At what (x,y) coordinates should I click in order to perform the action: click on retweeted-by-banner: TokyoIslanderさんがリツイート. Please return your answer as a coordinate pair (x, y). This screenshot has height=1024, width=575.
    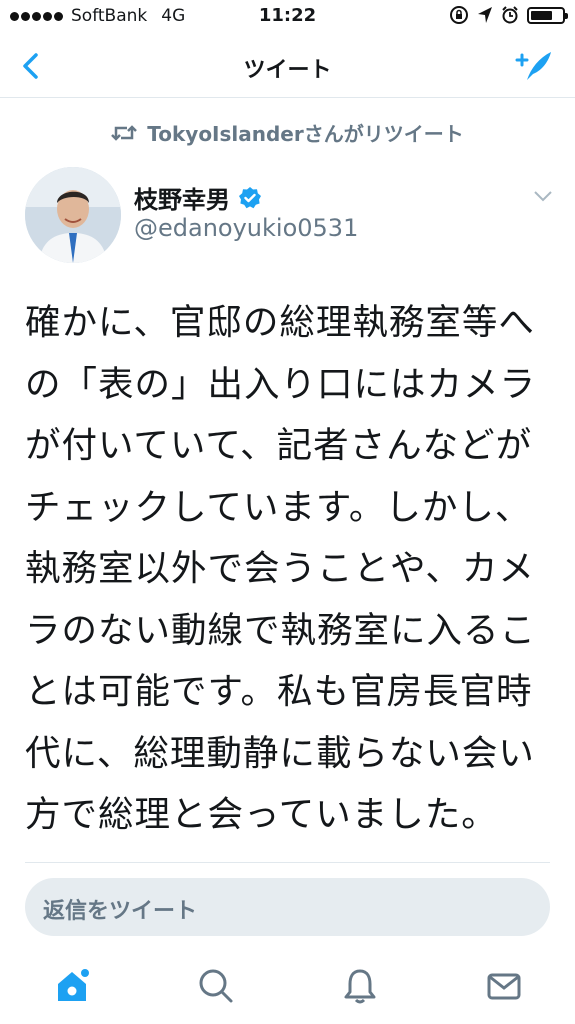
    Looking at the image, I should click on (287, 132).